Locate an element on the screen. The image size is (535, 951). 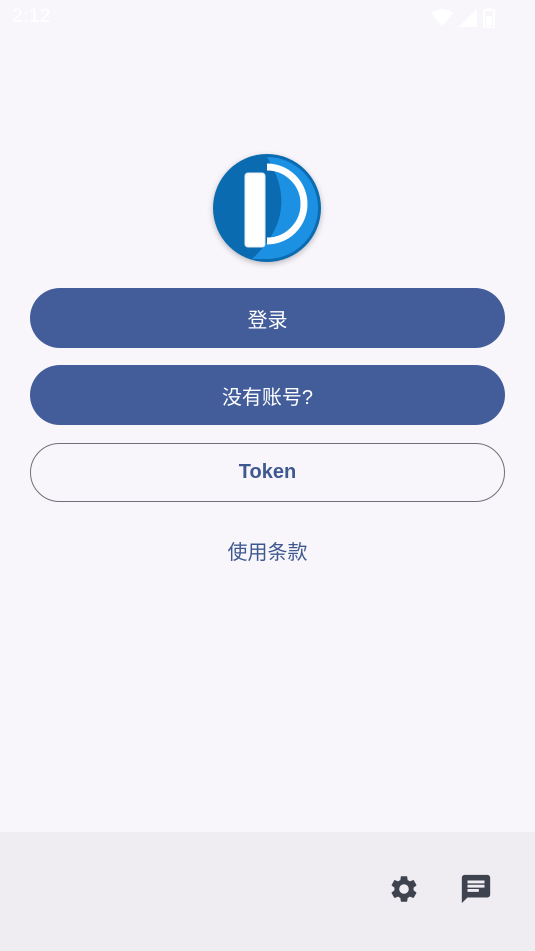
register-button-label: 没有账号? is located at coordinates (267, 397).